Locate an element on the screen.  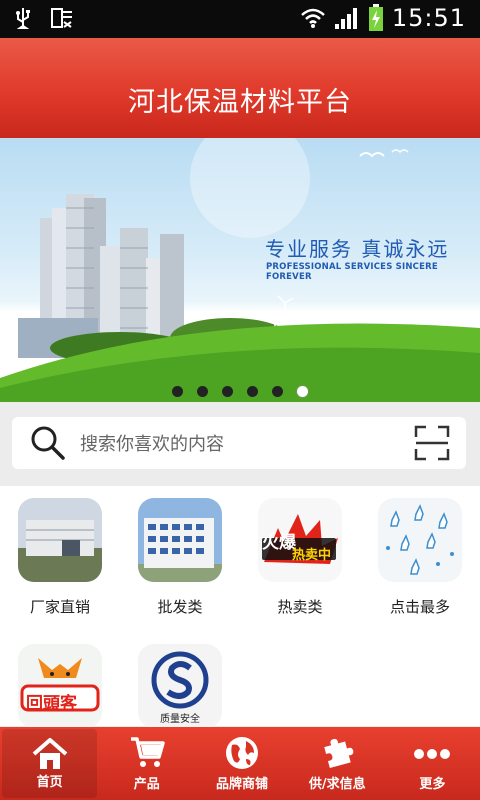
category-label: 厂家直销 is located at coordinates (59, 607).